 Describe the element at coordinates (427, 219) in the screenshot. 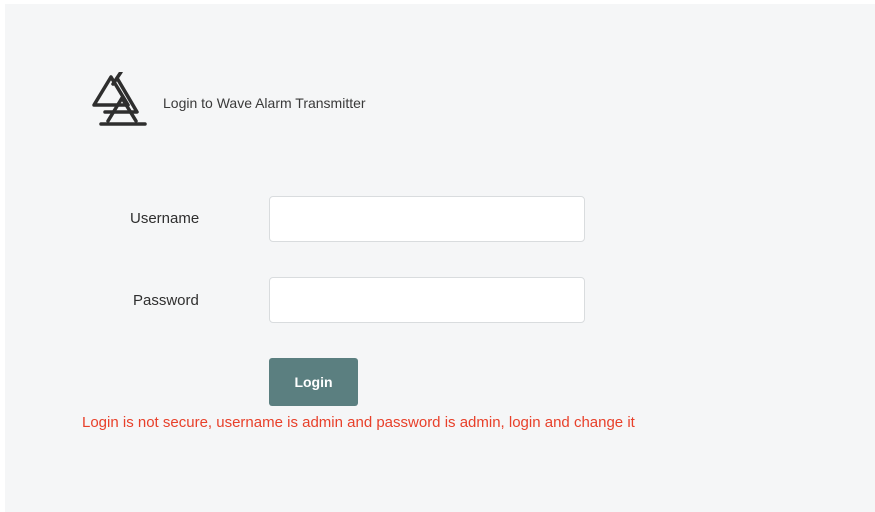

I see `username-input` at that location.